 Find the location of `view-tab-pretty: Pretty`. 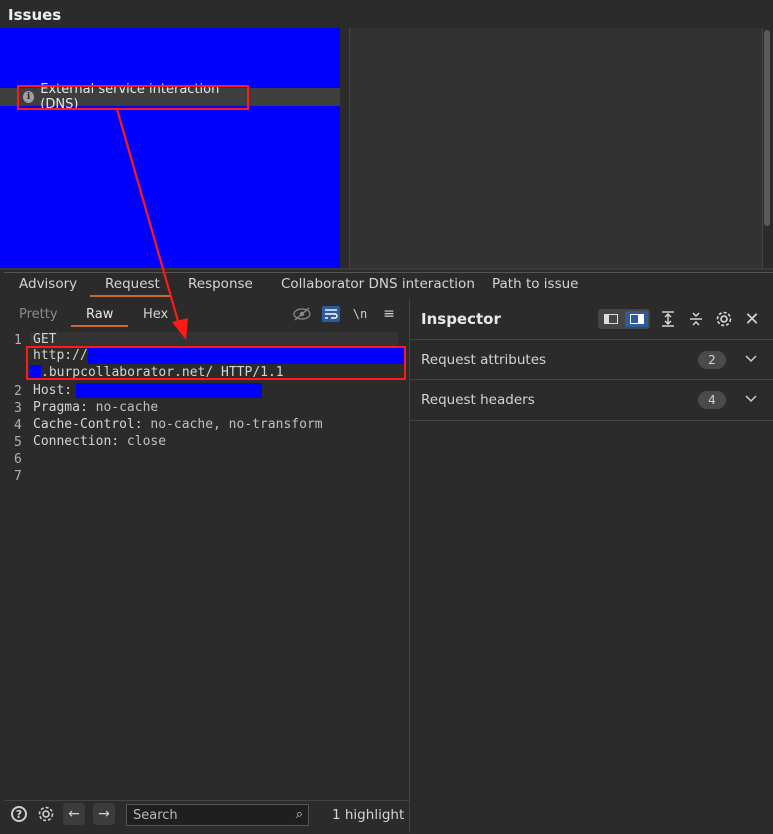

view-tab-pretty: Pretty is located at coordinates (38, 314).